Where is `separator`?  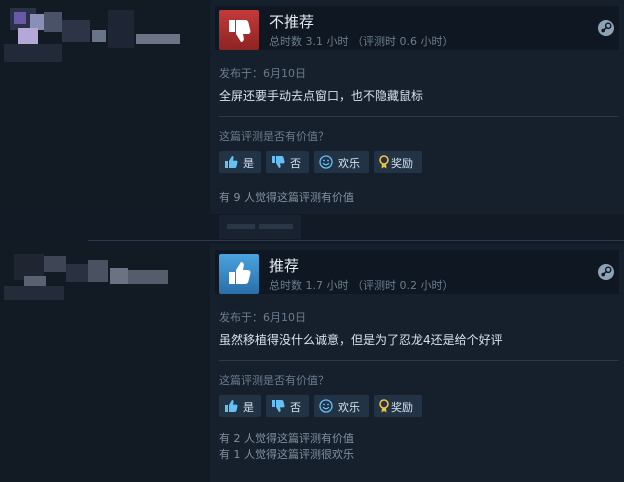
separator is located at coordinates (356, 240).